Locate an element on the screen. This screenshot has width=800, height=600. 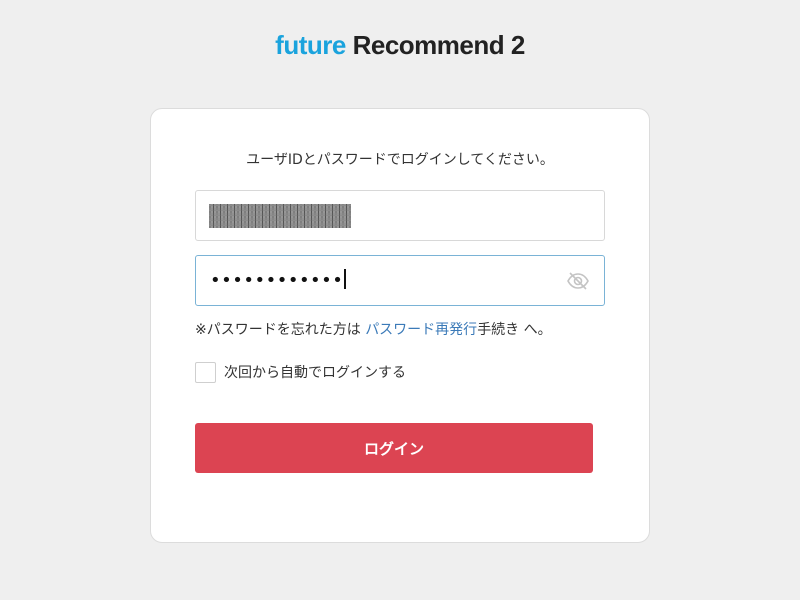
forgot-password-note: ※パスワードを忘れた方は パスワード再発行手続き へ。 is located at coordinates (373, 330).